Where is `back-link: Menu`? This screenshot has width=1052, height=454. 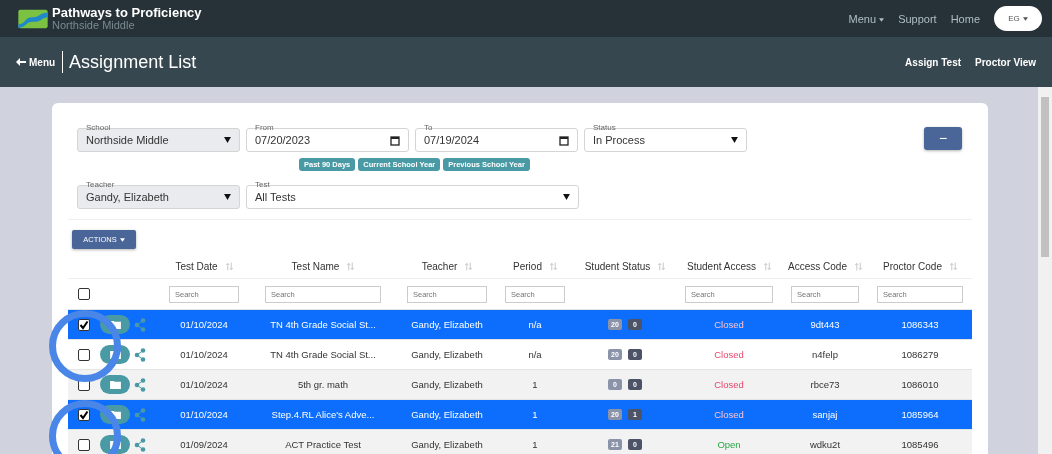 back-link: Menu is located at coordinates (36, 62).